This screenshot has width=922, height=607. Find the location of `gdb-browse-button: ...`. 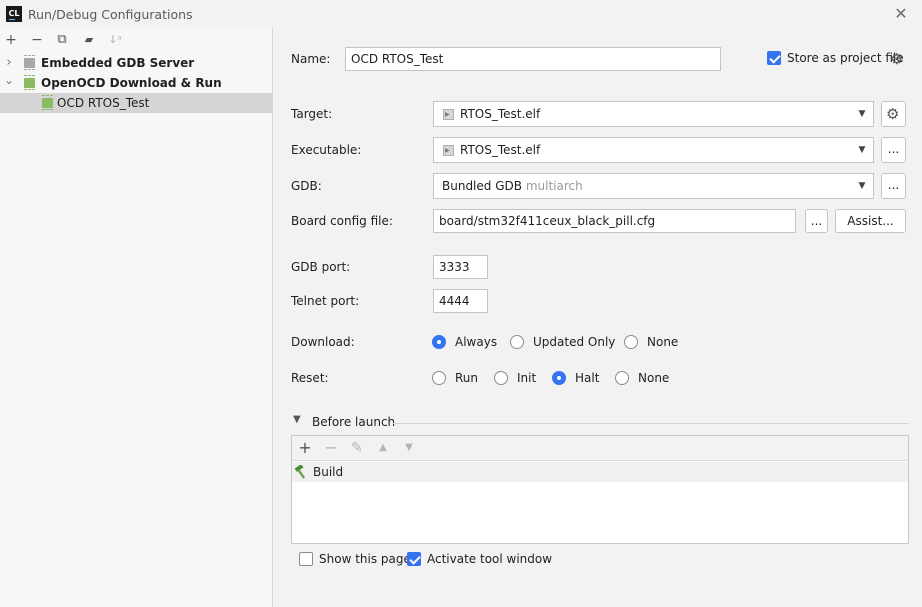

gdb-browse-button: ... is located at coordinates (893, 186).